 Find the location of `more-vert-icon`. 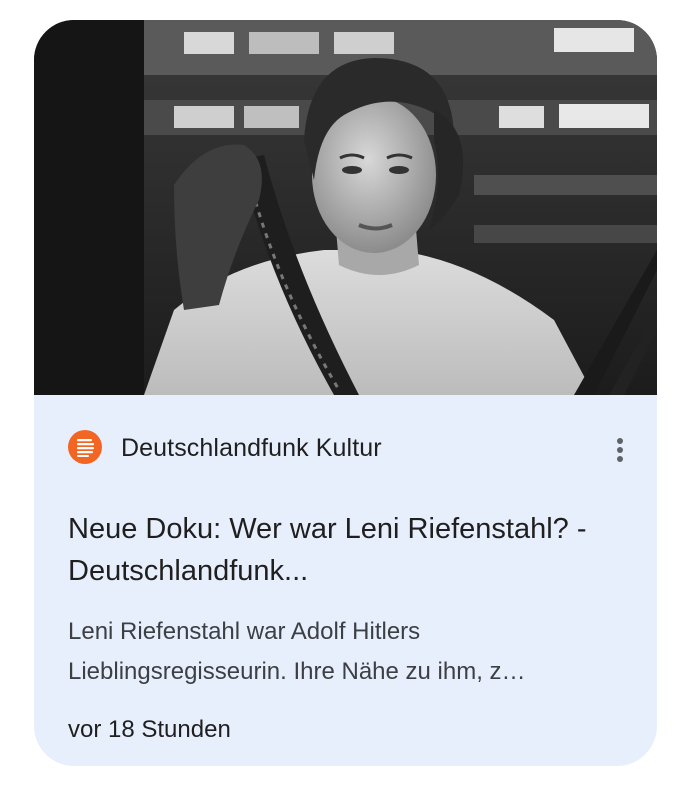

more-vert-icon is located at coordinates (620, 441).